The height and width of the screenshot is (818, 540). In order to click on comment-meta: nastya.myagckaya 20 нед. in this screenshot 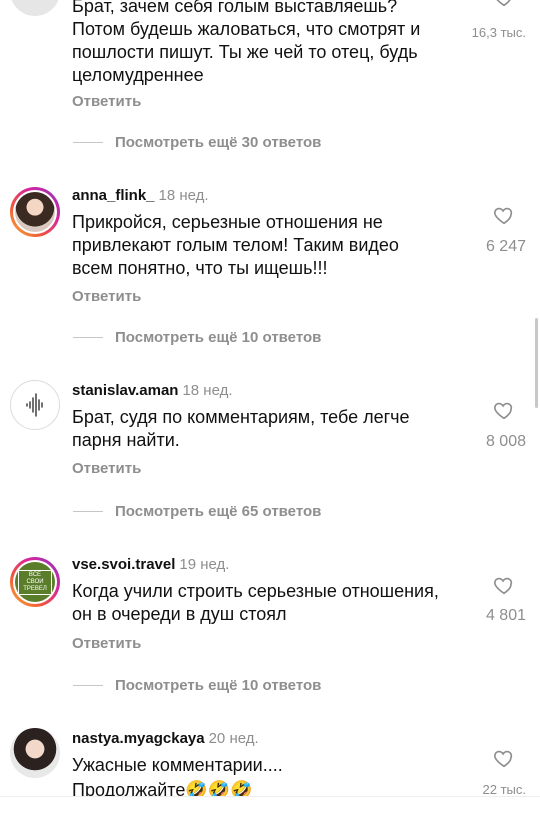, I will do `click(165, 738)`.